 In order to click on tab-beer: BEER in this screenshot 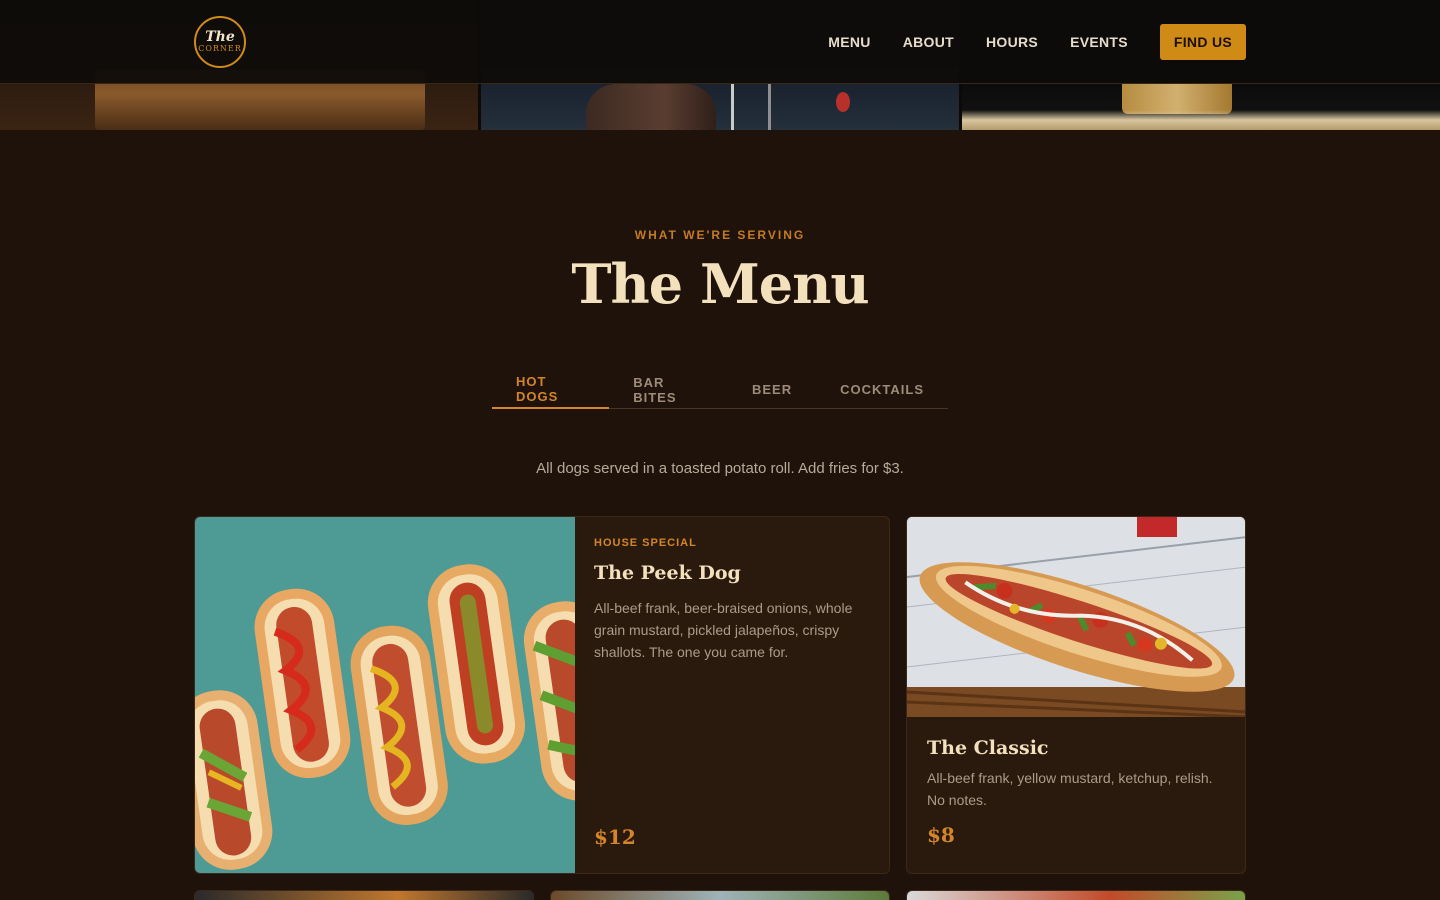, I will do `click(772, 389)`.